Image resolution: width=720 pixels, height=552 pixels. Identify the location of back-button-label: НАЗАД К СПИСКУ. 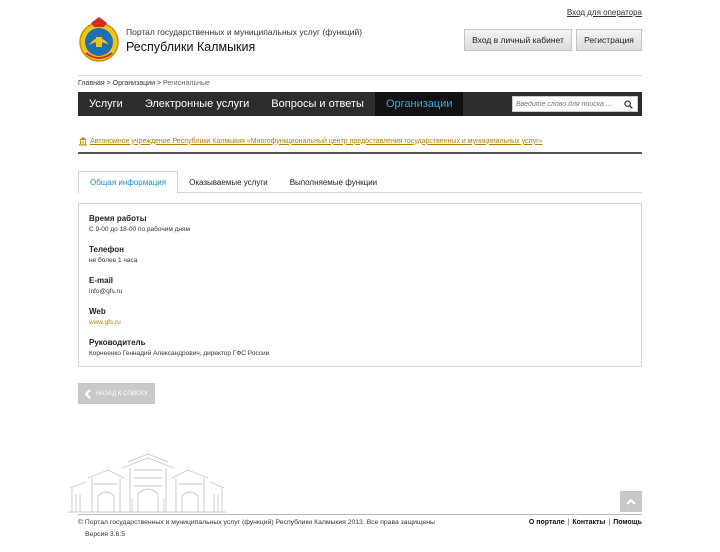
(122, 393).